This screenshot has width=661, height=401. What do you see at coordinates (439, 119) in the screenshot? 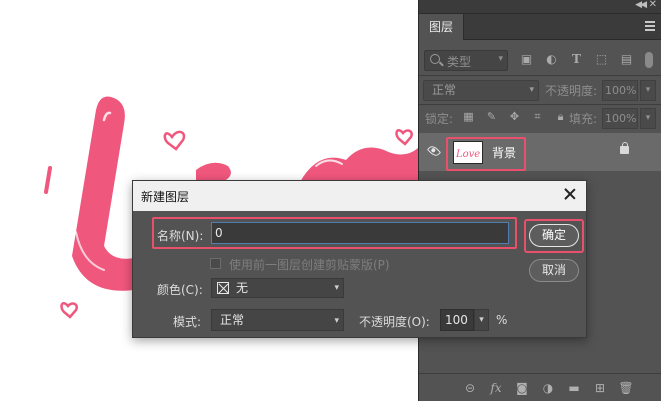
I see `lock-label: 锁定:` at bounding box center [439, 119].